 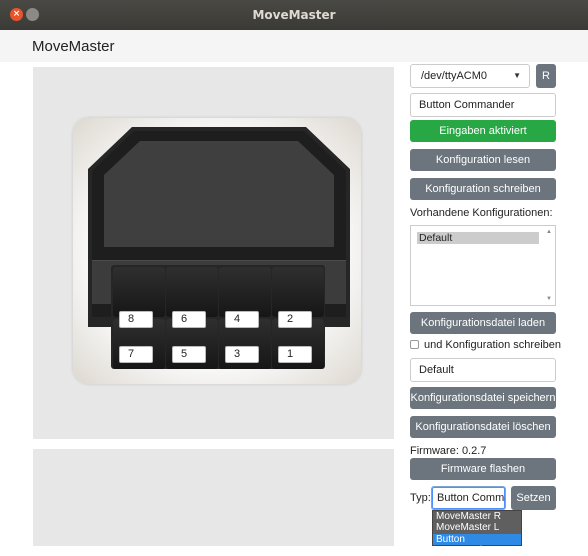 What do you see at coordinates (478, 238) in the screenshot?
I see `list-item: Default` at bounding box center [478, 238].